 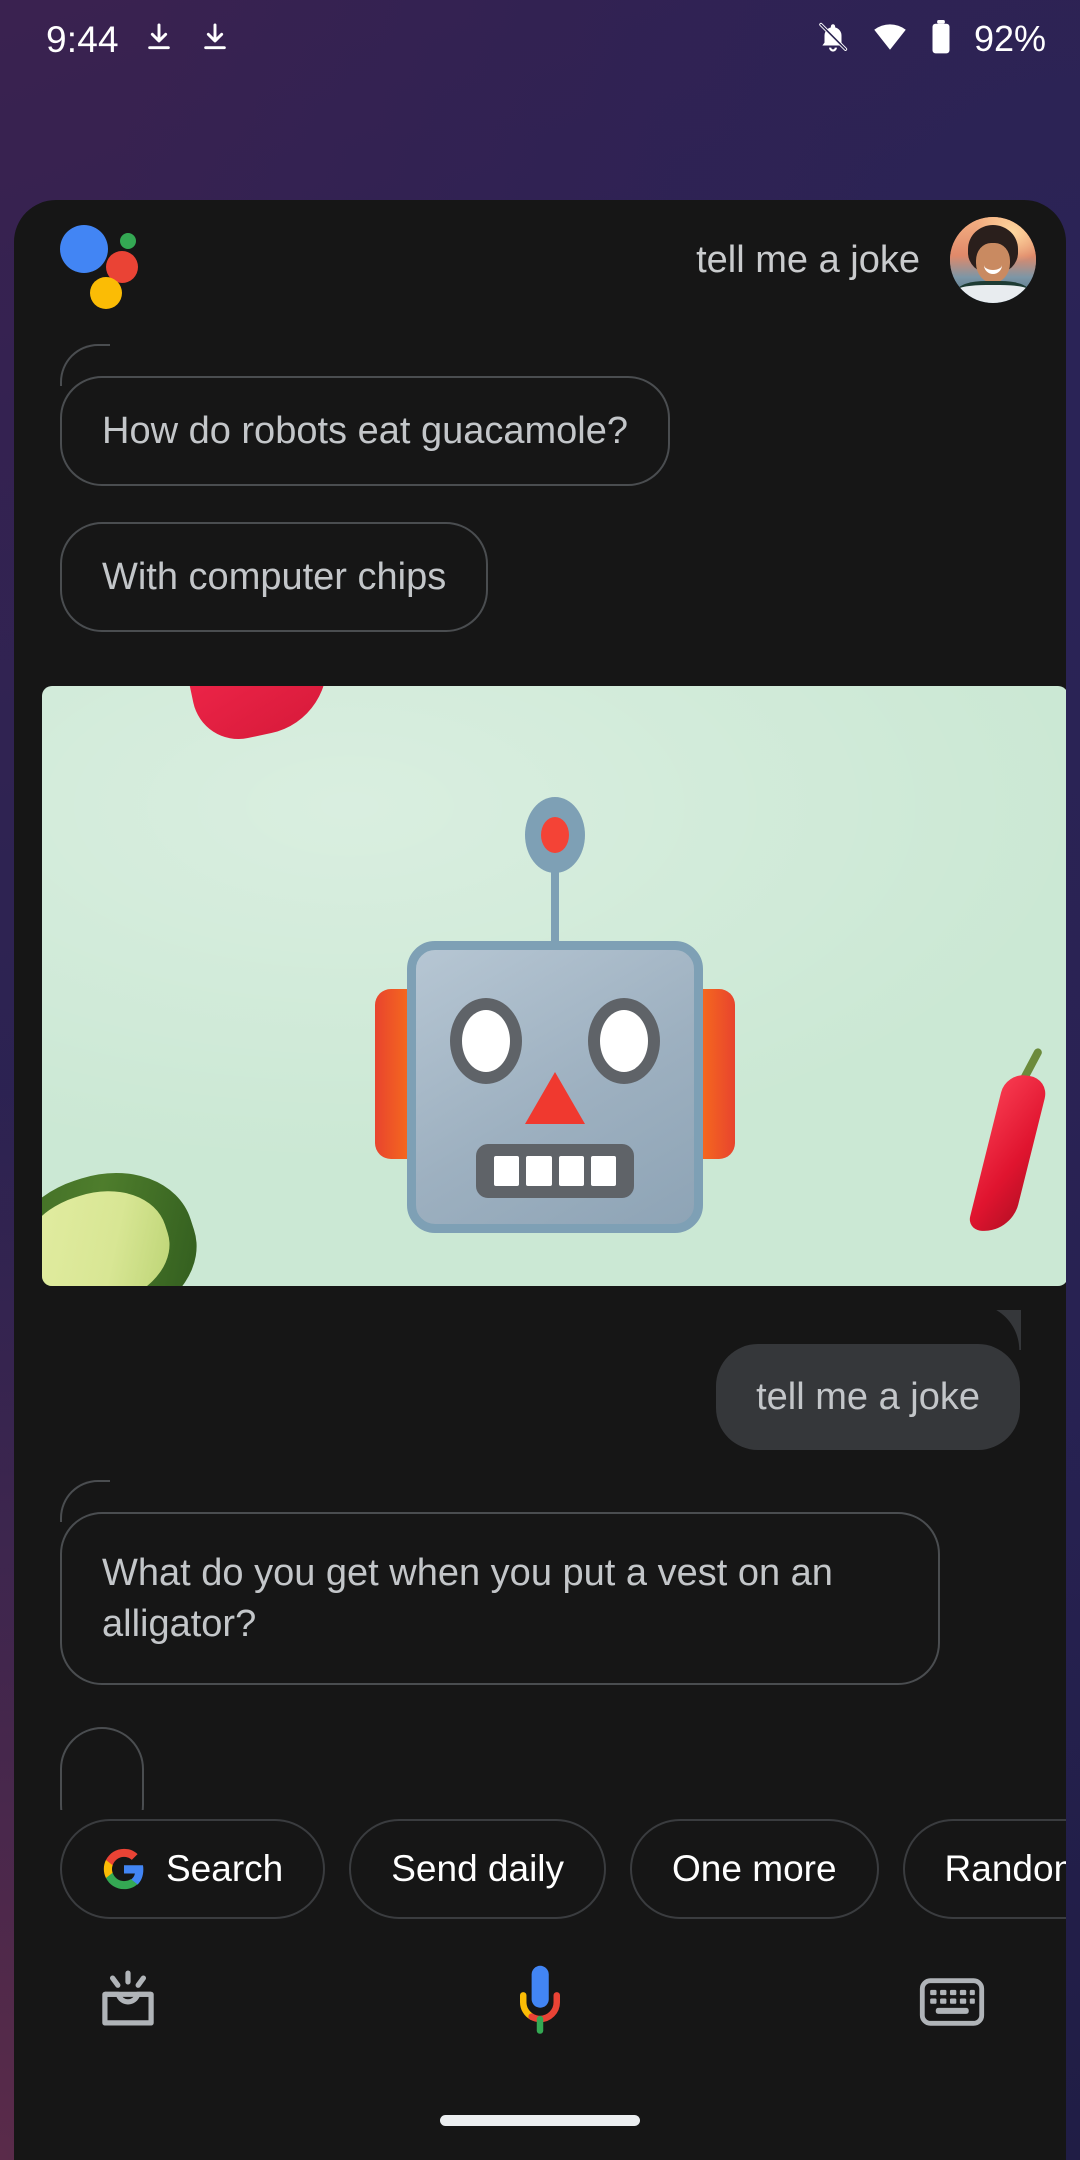 What do you see at coordinates (941, 39) in the screenshot?
I see `battery-icon` at bounding box center [941, 39].